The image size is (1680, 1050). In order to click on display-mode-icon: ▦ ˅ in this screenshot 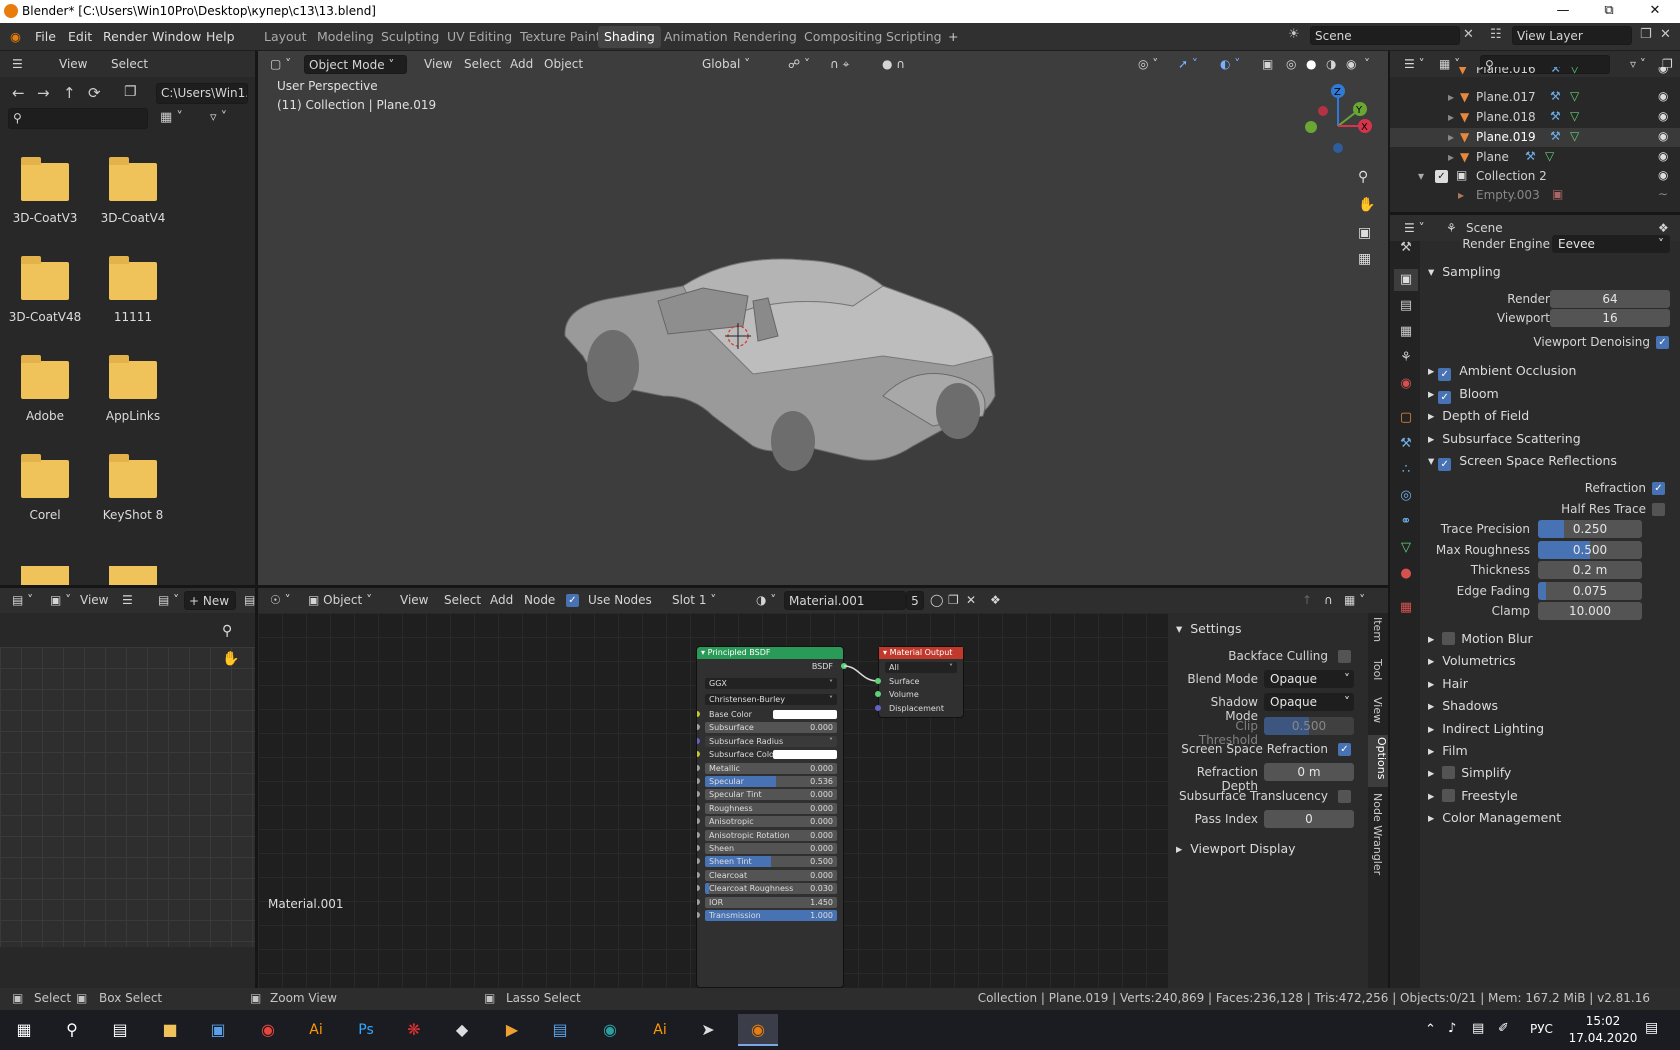, I will do `click(171, 117)`.